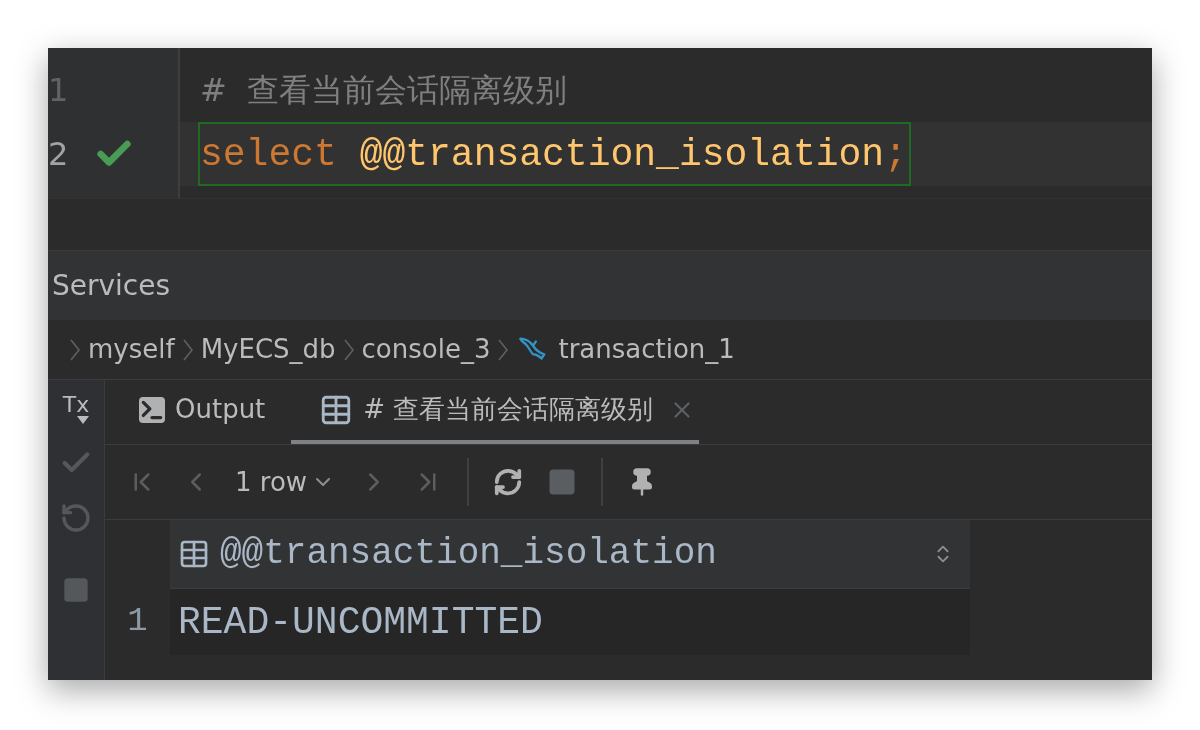 Image resolution: width=1200 pixels, height=730 pixels. What do you see at coordinates (646, 349) in the screenshot?
I see `breadcrumb-item: transaction_1` at bounding box center [646, 349].